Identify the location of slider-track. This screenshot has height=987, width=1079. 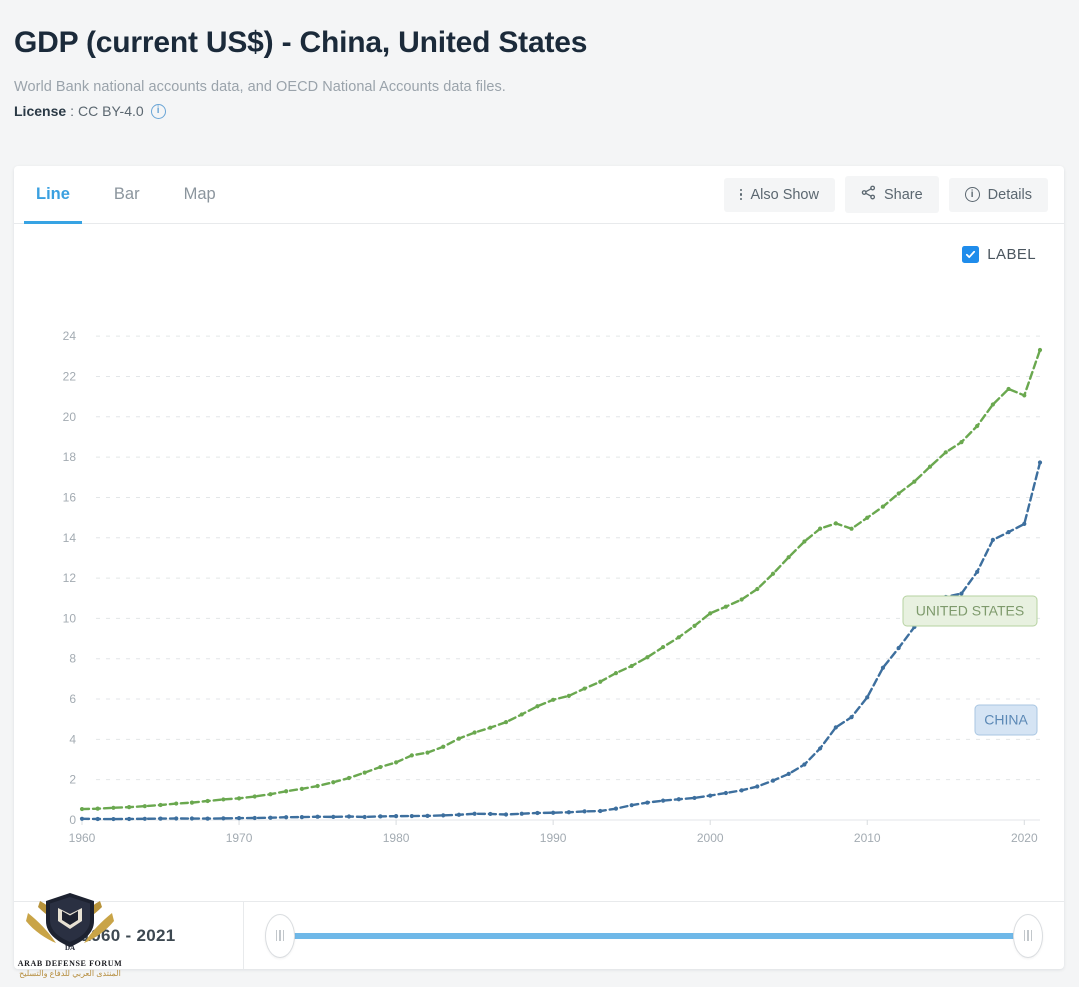
(654, 935).